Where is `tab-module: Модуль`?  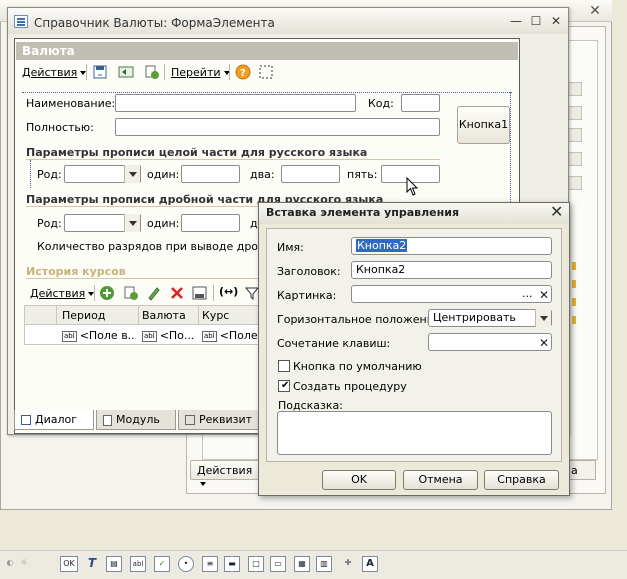 tab-module: Модуль is located at coordinates (136, 420).